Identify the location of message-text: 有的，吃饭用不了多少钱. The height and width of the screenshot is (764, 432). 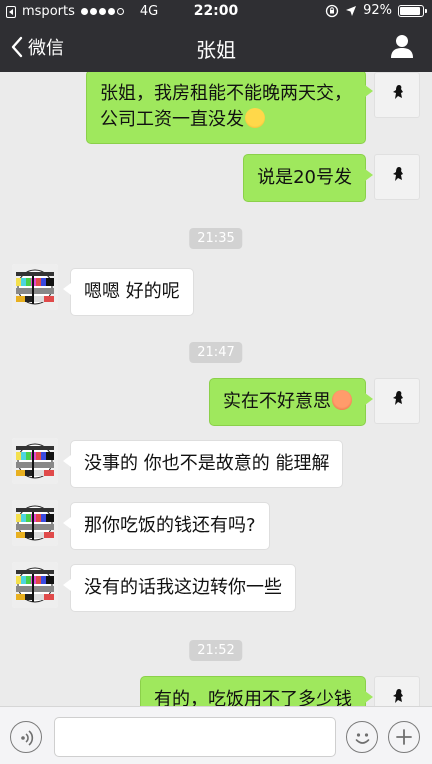
(253, 697).